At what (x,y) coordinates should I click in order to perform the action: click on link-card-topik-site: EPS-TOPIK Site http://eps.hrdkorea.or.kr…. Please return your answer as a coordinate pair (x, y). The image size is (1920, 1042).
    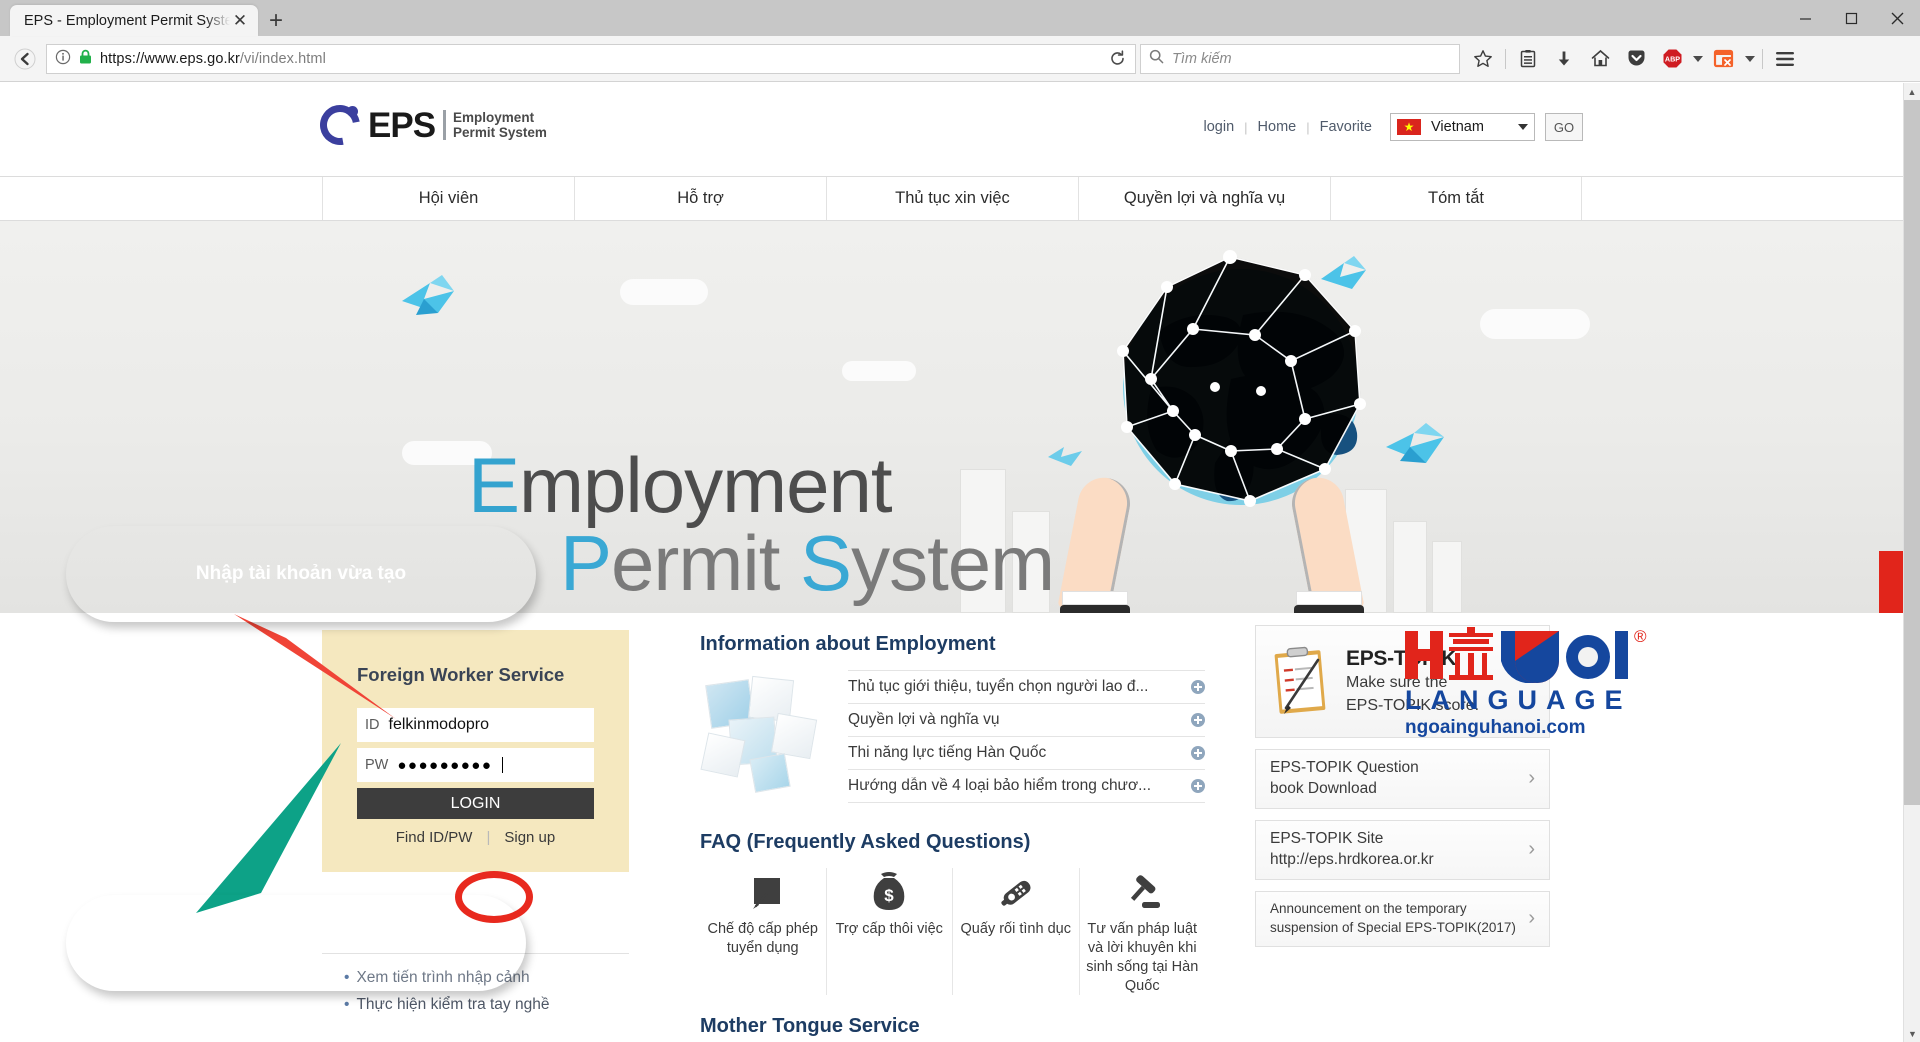
    Looking at the image, I should click on (1402, 849).